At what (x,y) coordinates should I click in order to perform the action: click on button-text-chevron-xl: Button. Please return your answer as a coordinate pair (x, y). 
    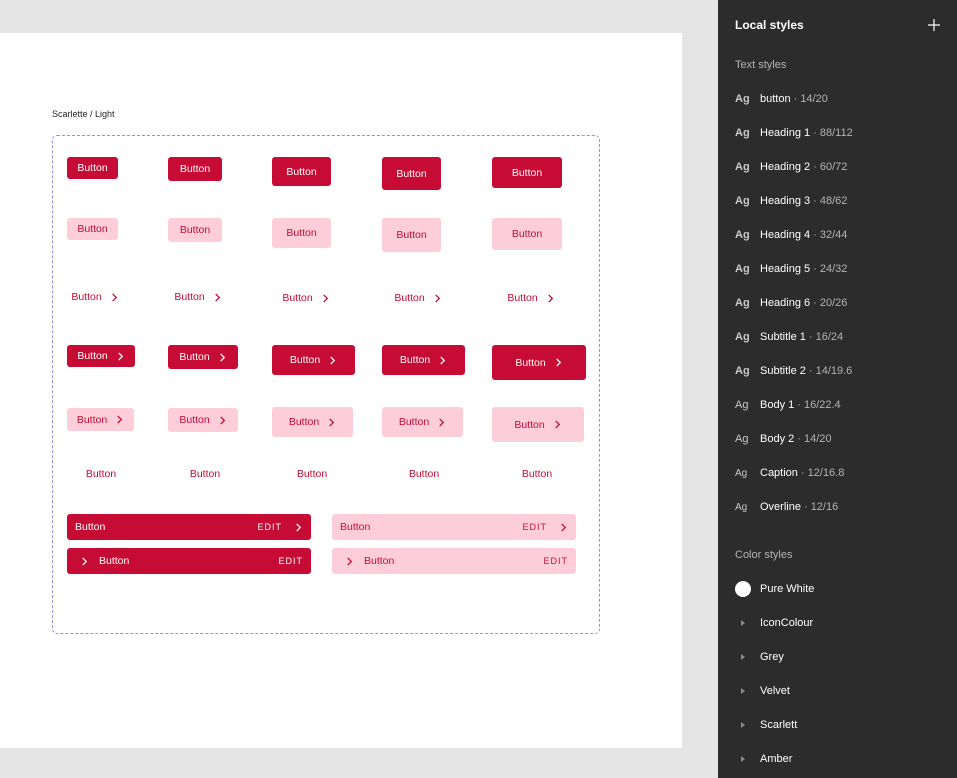
    Looking at the image, I should click on (531, 298).